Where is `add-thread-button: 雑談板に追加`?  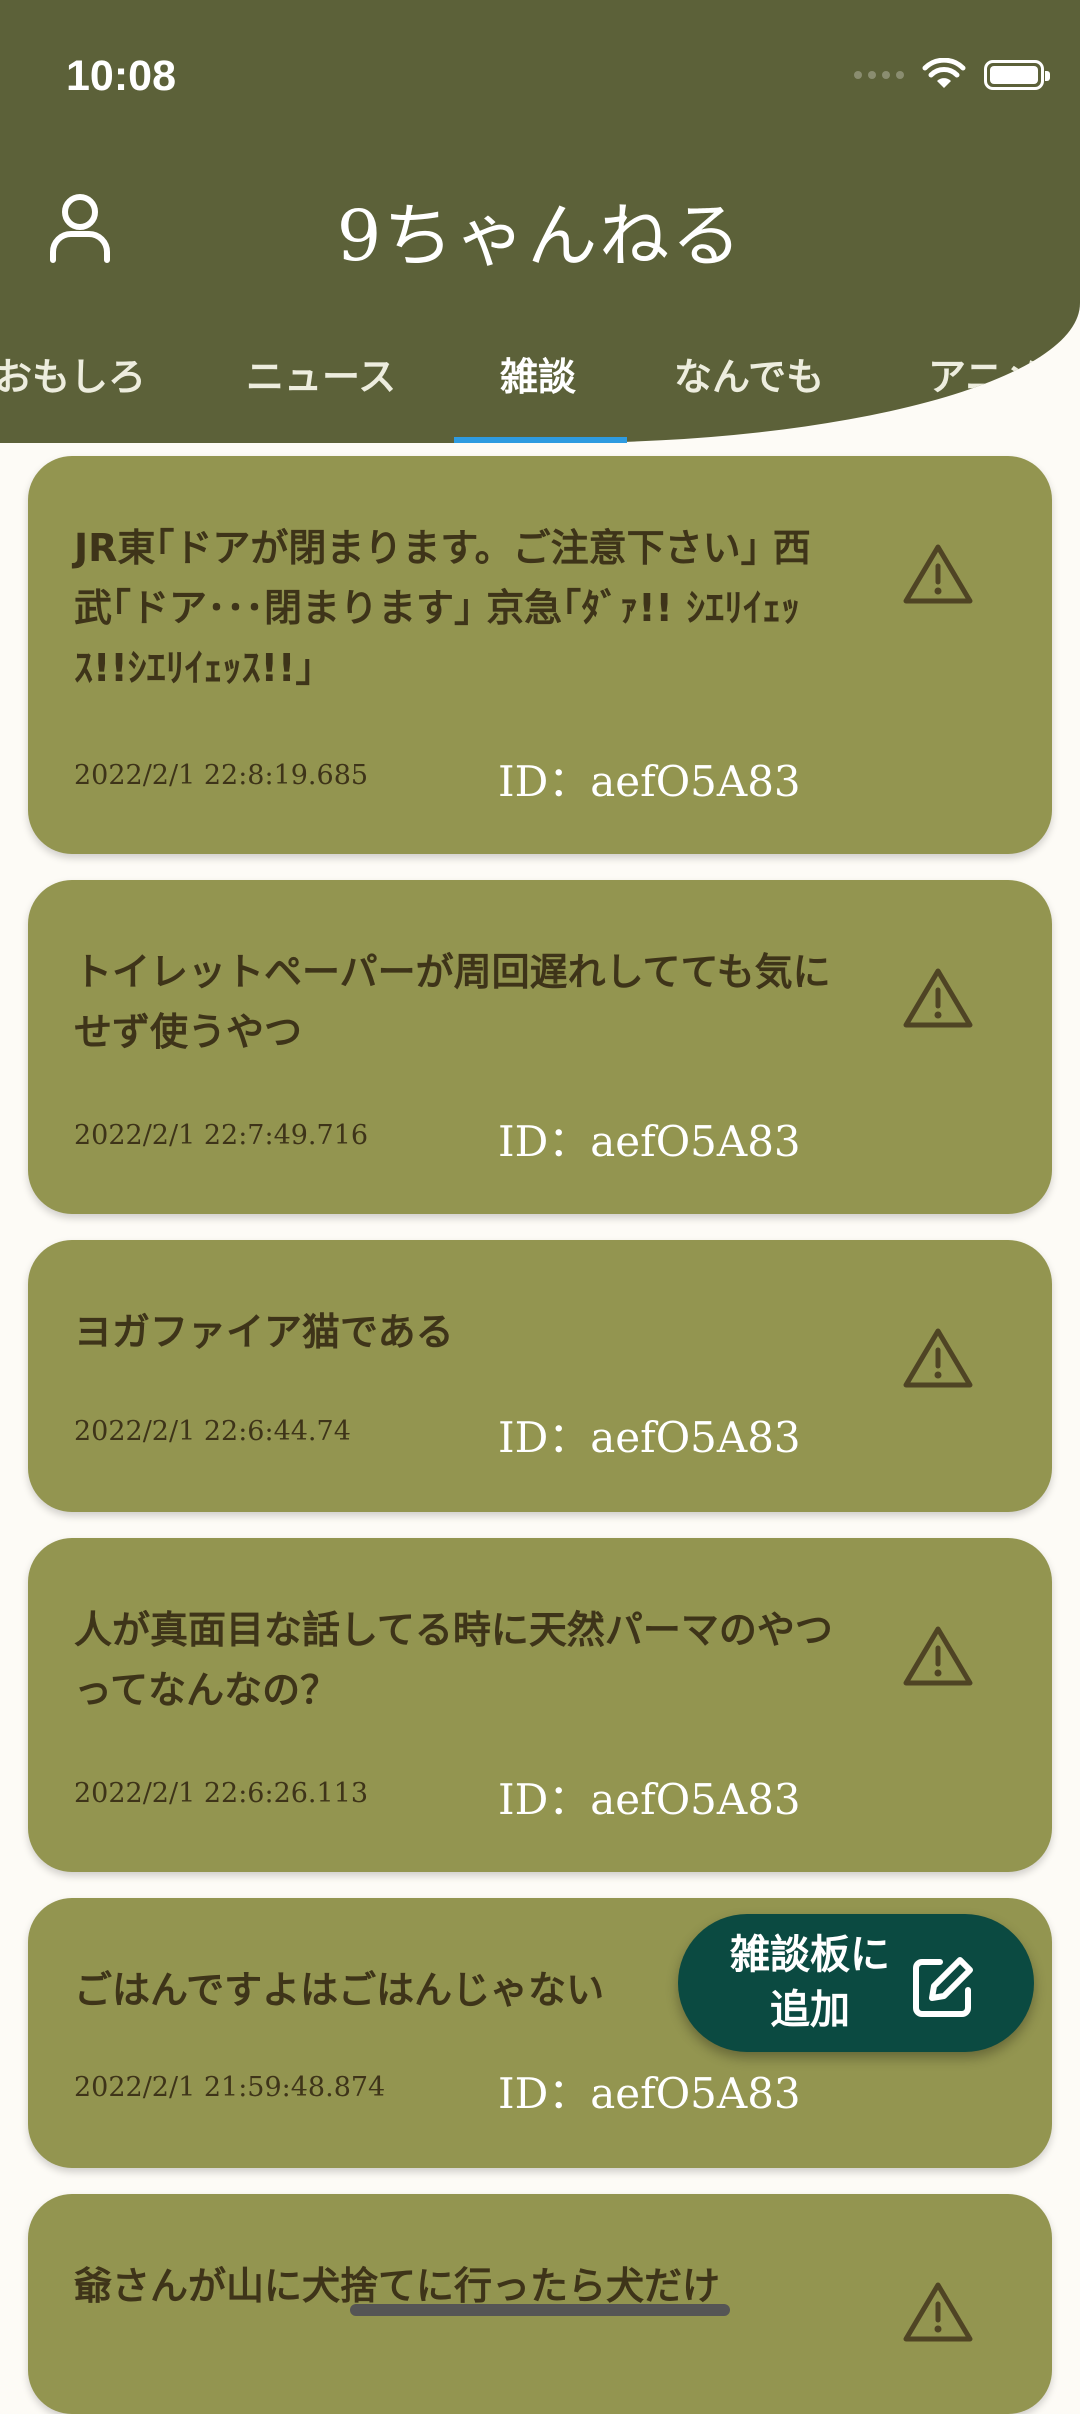 add-thread-button: 雑談板に追加 is located at coordinates (856, 1983).